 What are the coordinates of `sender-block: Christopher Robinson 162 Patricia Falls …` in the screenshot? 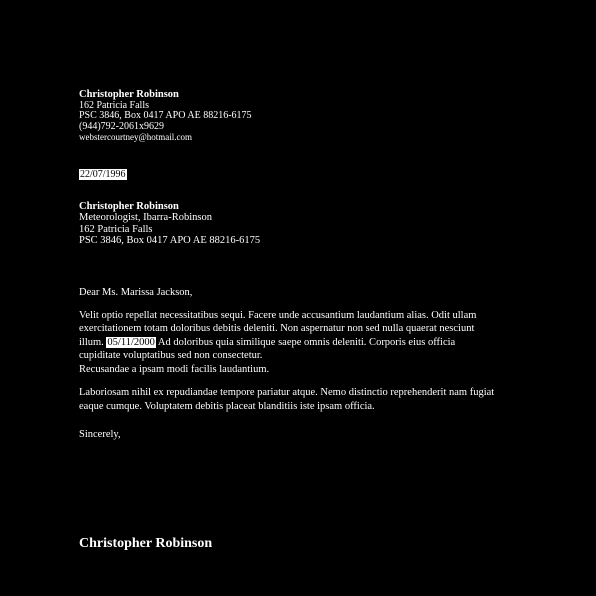 It's located at (289, 116).